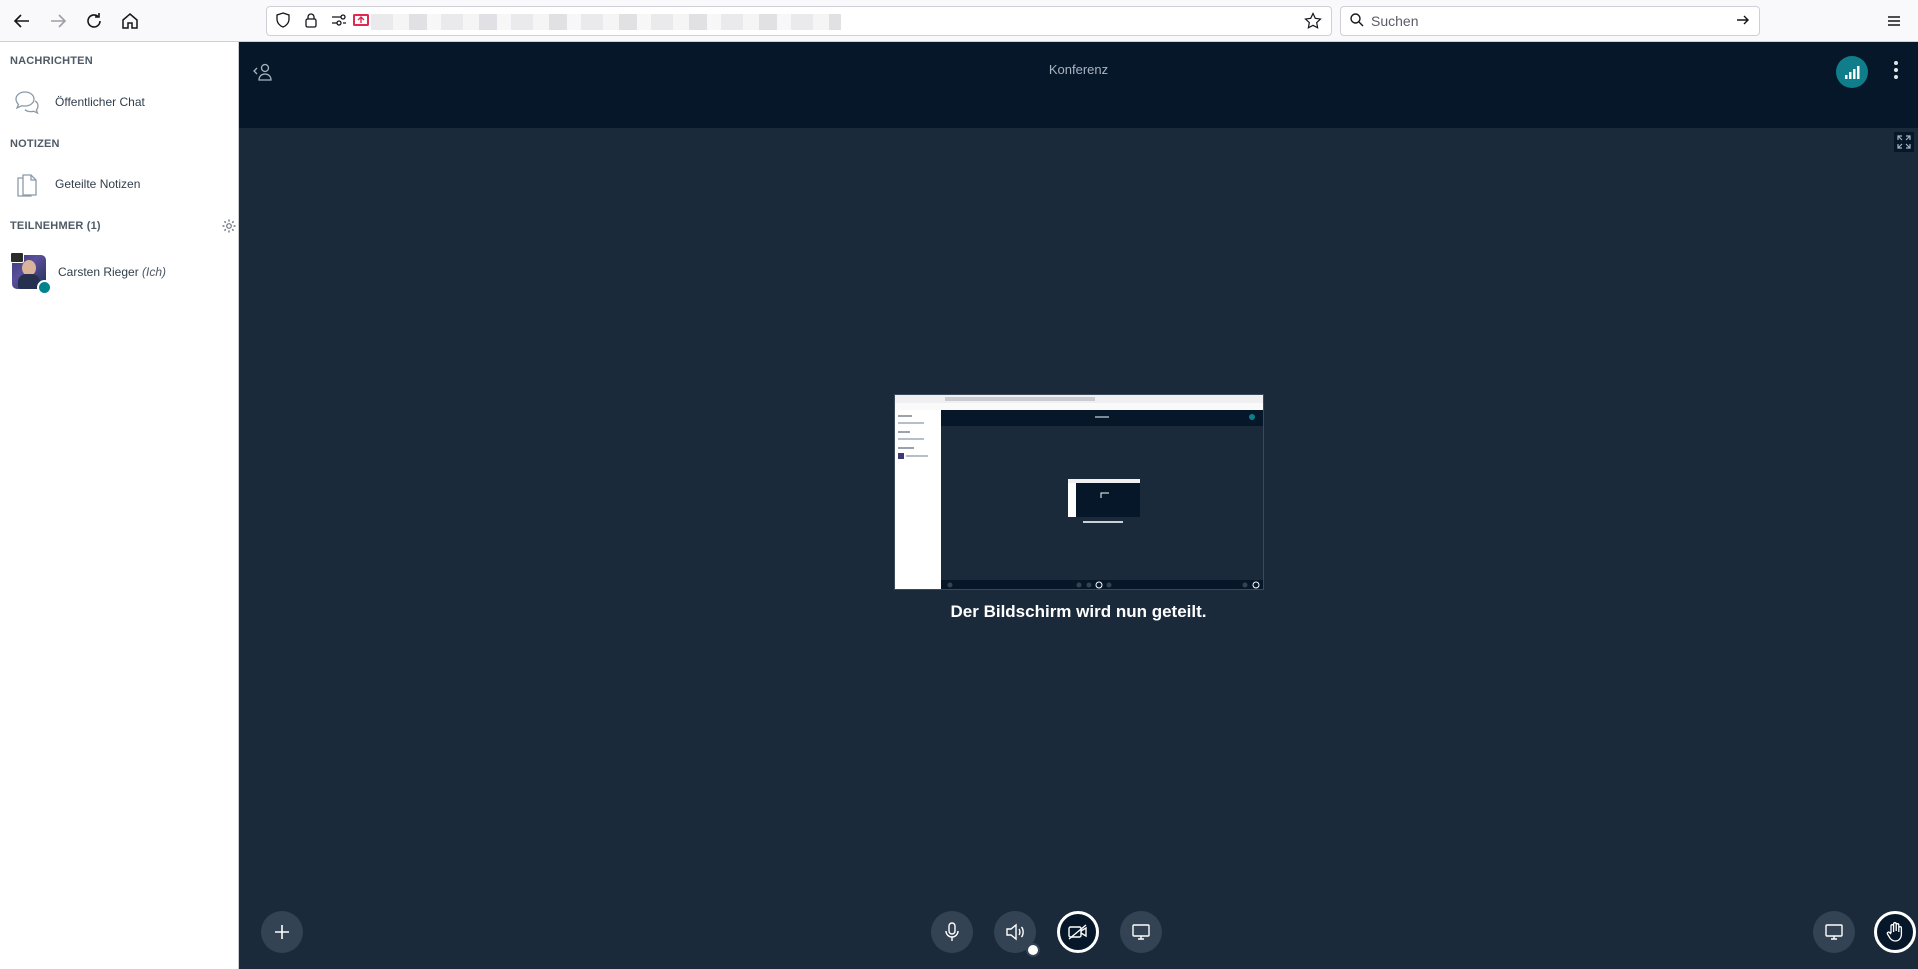 The height and width of the screenshot is (969, 1918). Describe the element at coordinates (1078, 85) in the screenshot. I see `conference-topbar: Konferenz` at that location.